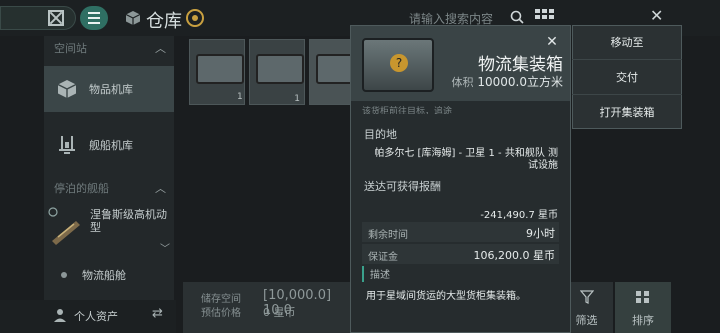 The height and width of the screenshot is (333, 720). I want to click on deliver-button: 交付, so click(627, 78).